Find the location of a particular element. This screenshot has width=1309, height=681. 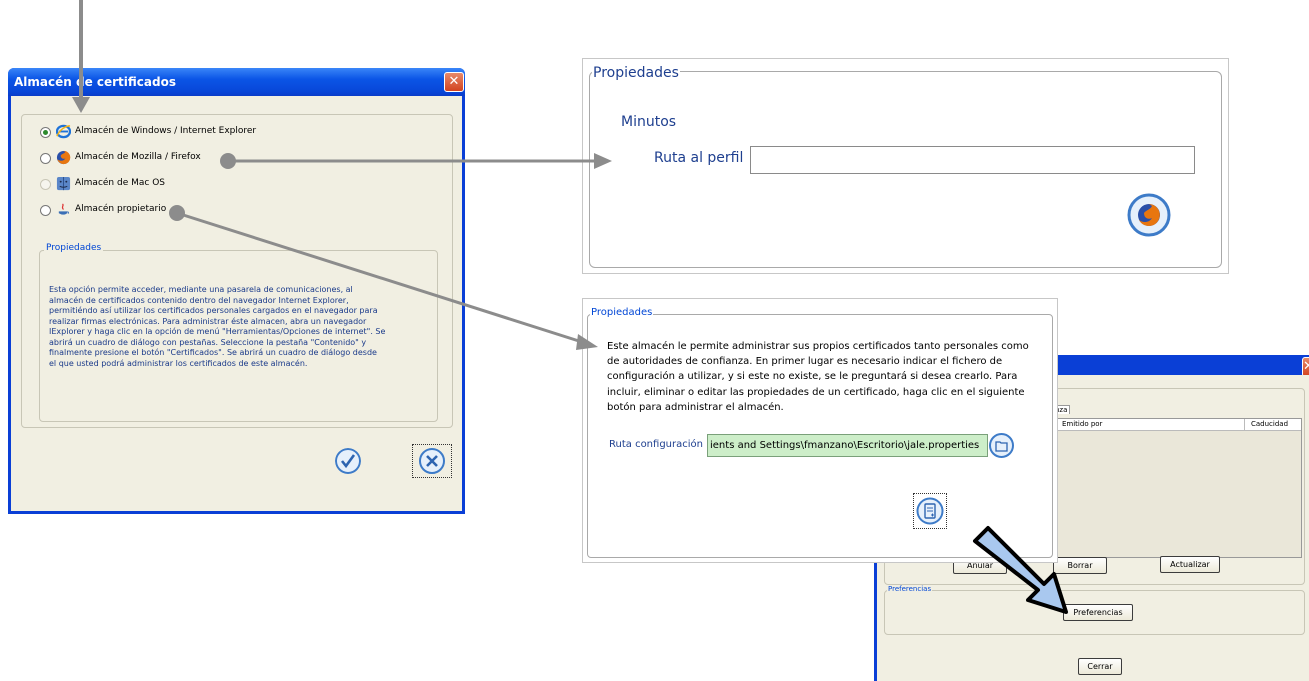

connector-line-proprietary is located at coordinates (379, 277).